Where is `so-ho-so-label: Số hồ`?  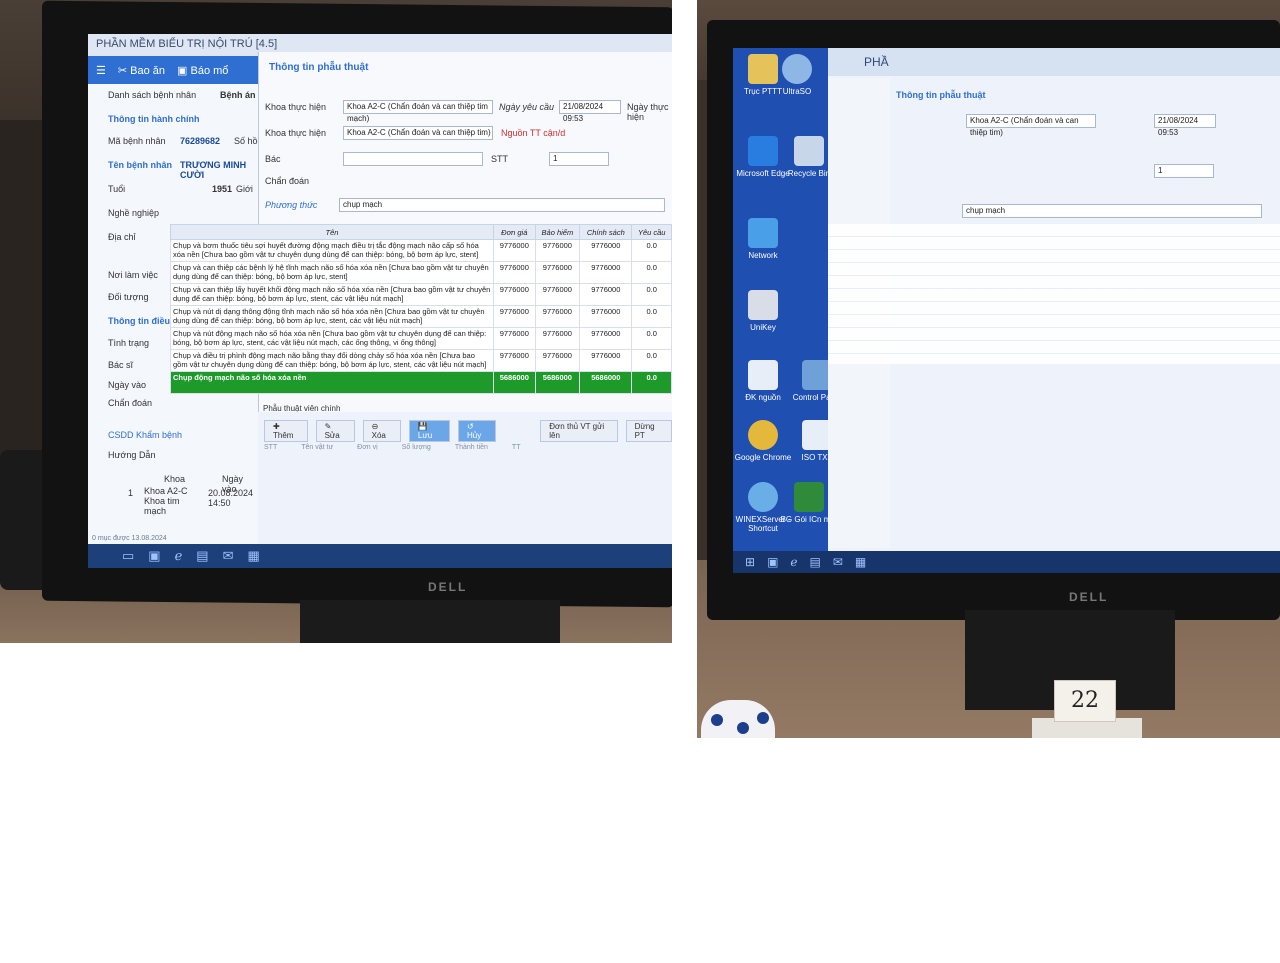
so-ho-so-label: Số hồ is located at coordinates (246, 141).